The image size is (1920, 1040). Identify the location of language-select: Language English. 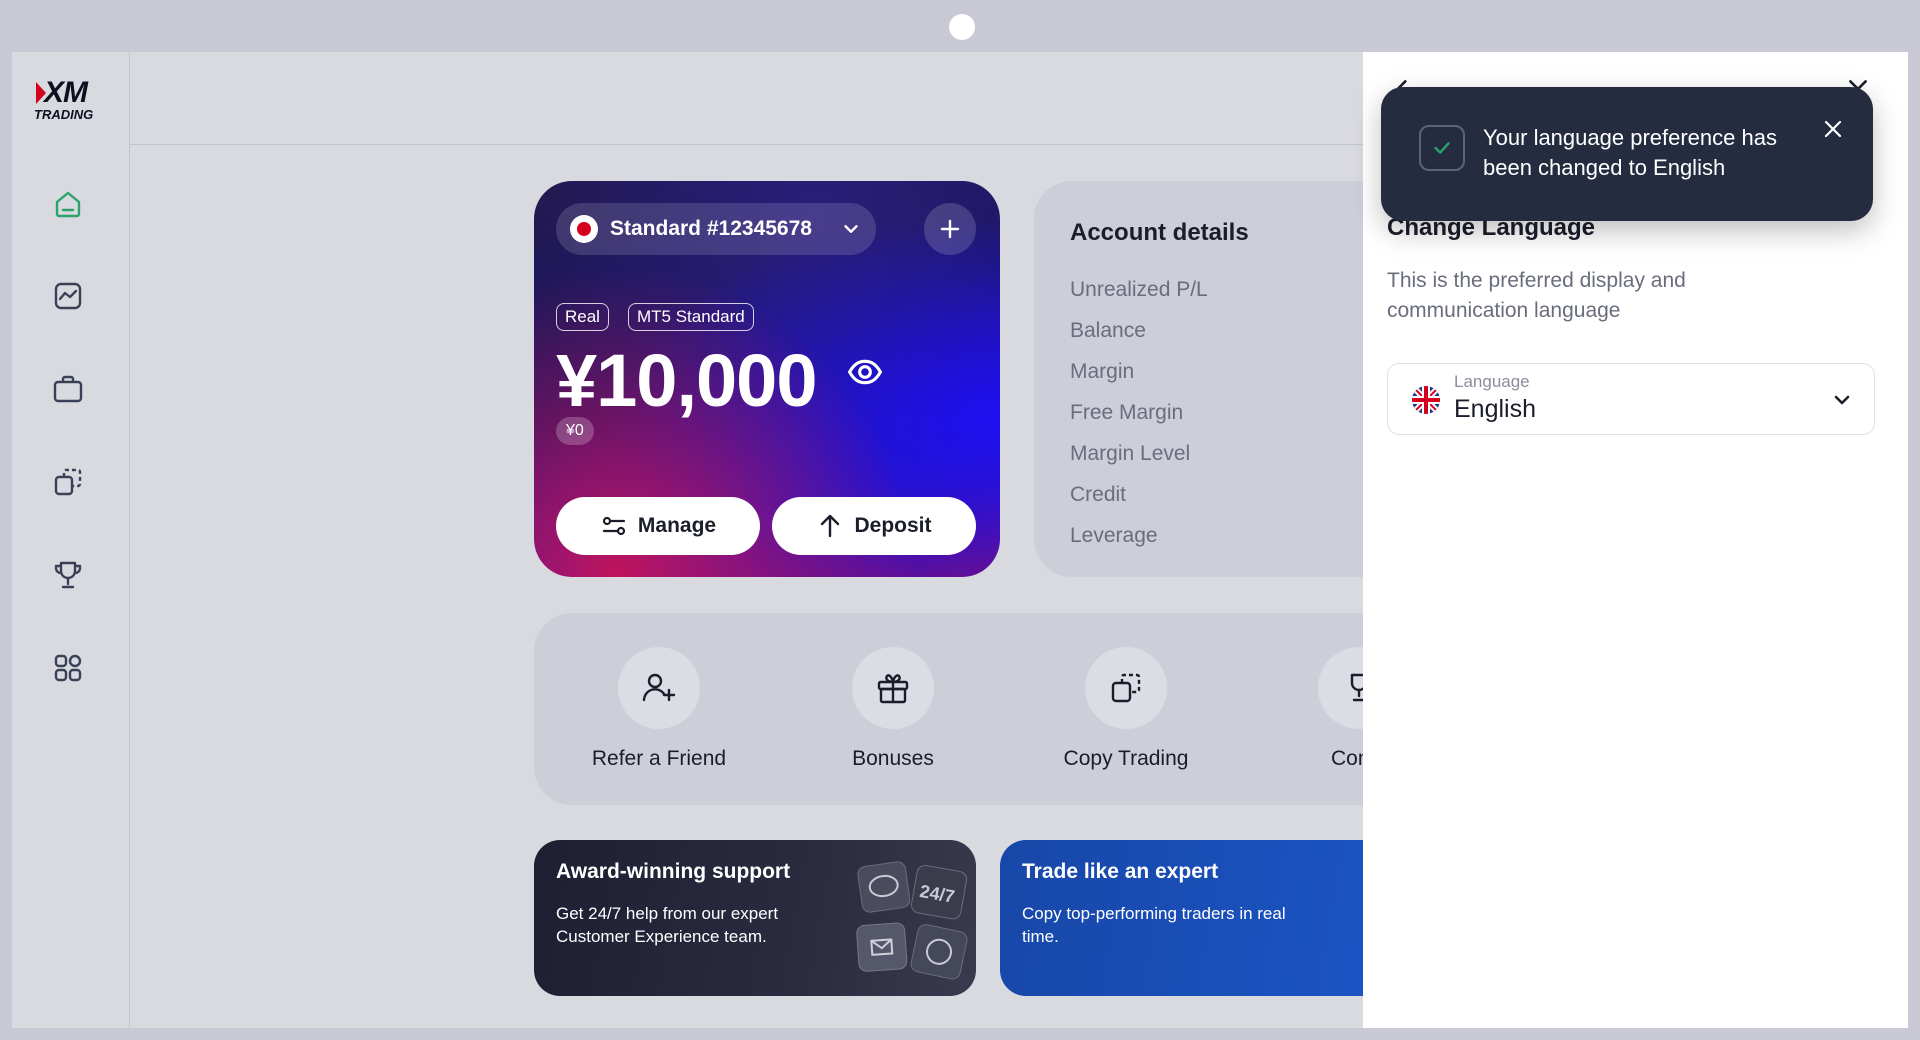
(1631, 399).